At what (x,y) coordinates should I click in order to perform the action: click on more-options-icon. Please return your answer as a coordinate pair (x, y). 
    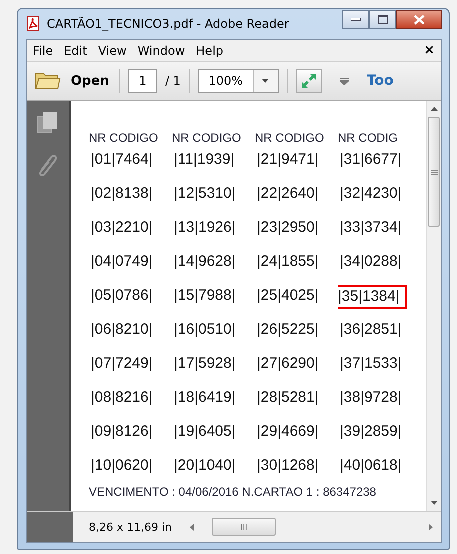
    Looking at the image, I should click on (344, 81).